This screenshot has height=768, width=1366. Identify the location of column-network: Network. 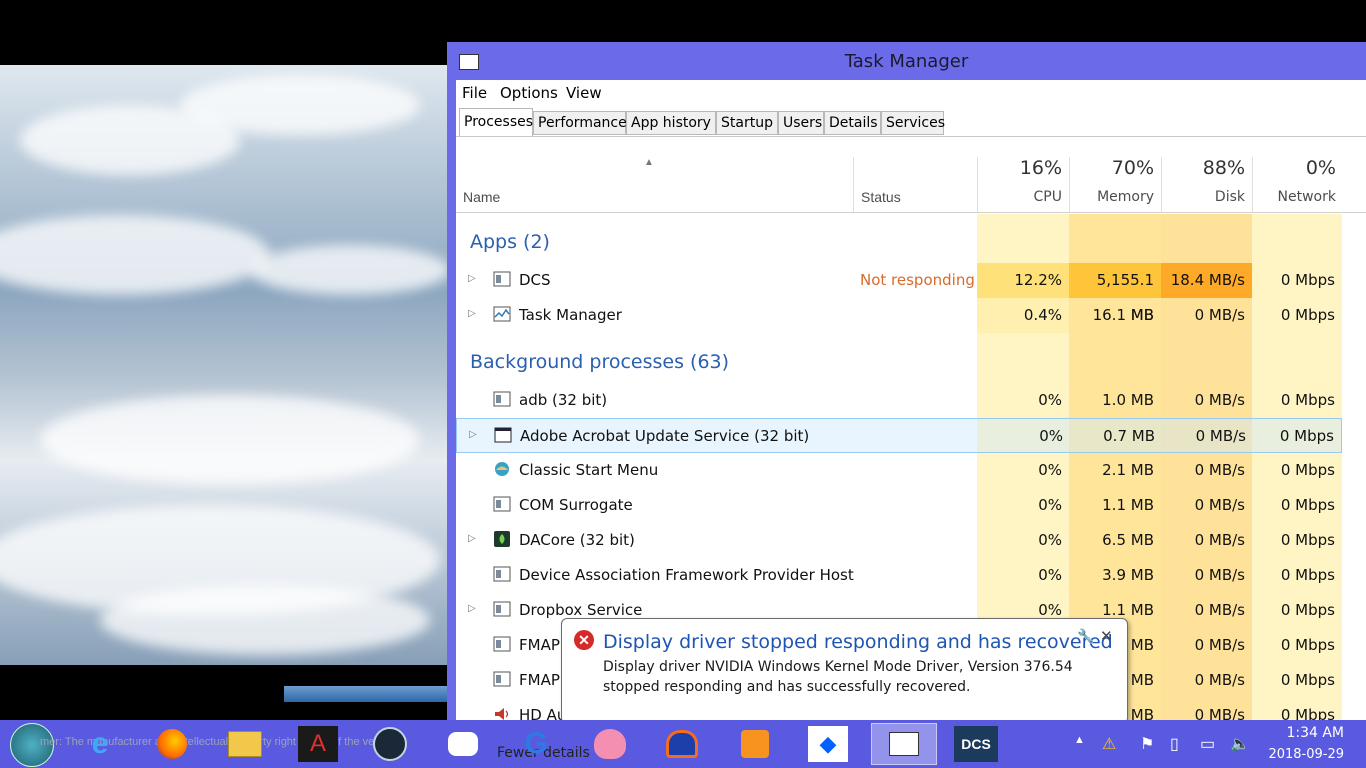
(1294, 197).